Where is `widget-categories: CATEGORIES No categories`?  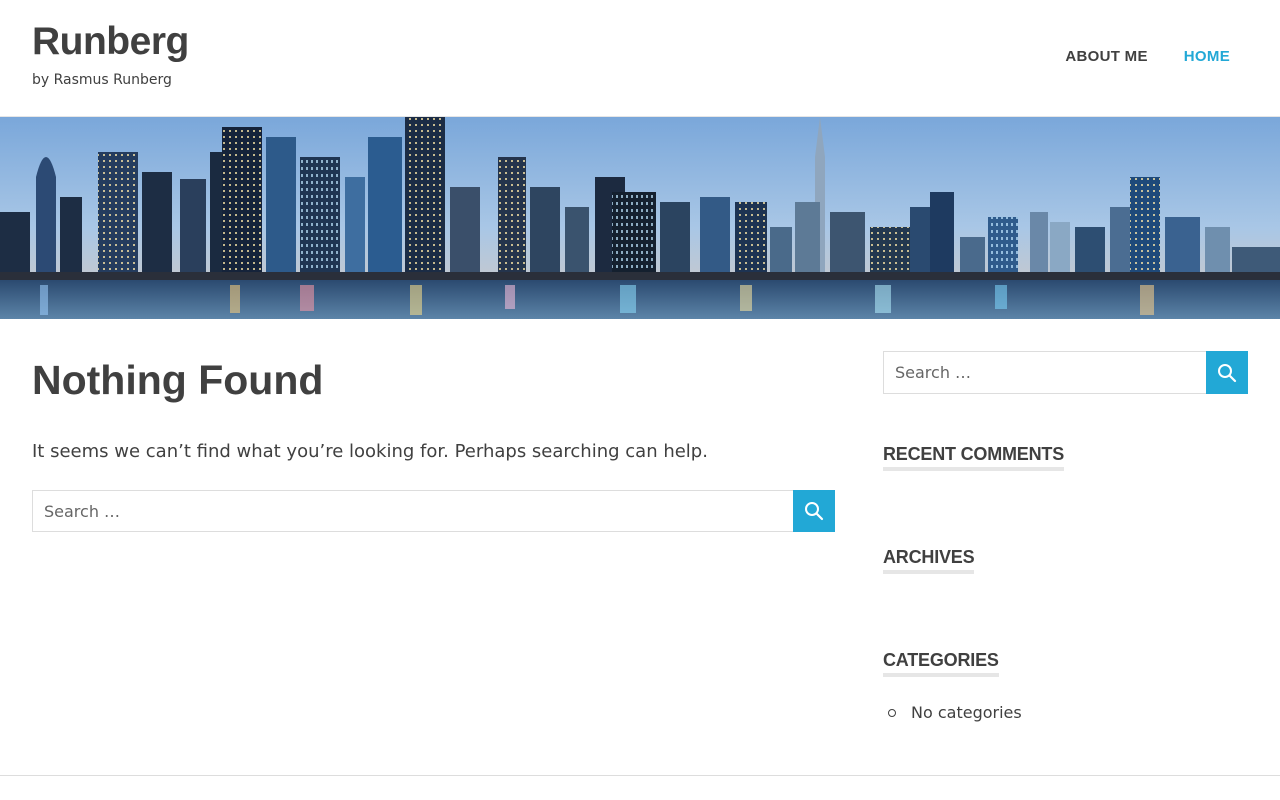 widget-categories: CATEGORIES No categories is located at coordinates (952, 686).